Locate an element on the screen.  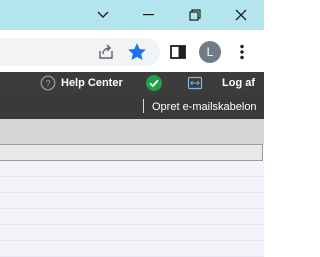
content-toolbar is located at coordinates (132, 131).